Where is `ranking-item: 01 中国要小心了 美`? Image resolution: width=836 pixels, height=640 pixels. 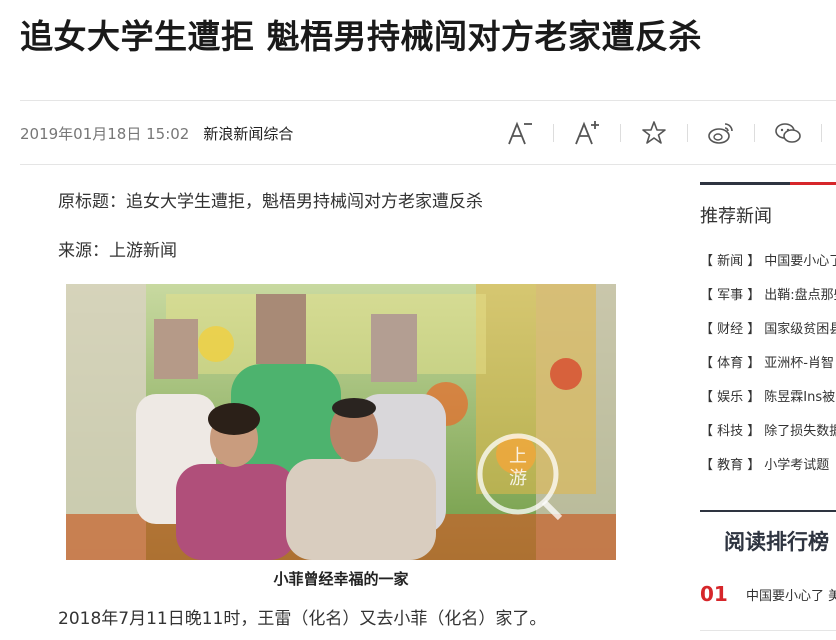
ranking-item: 01 中国要小心了 美 is located at coordinates (768, 594).